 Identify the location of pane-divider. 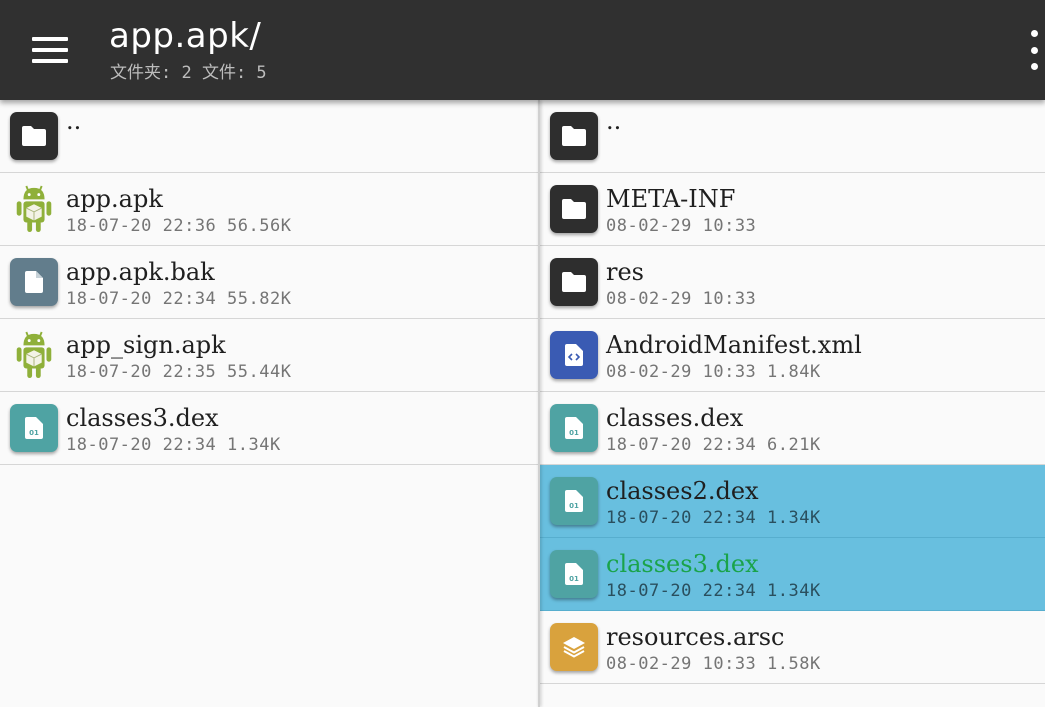
(539, 403).